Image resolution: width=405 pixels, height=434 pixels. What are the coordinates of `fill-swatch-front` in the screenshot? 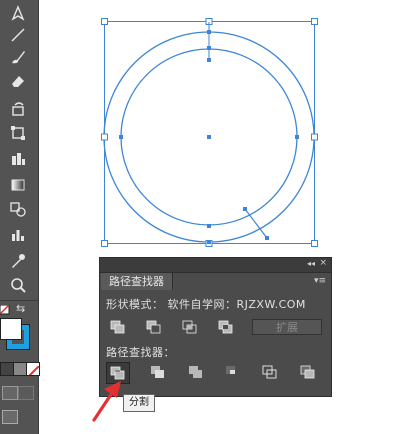 It's located at (11, 329).